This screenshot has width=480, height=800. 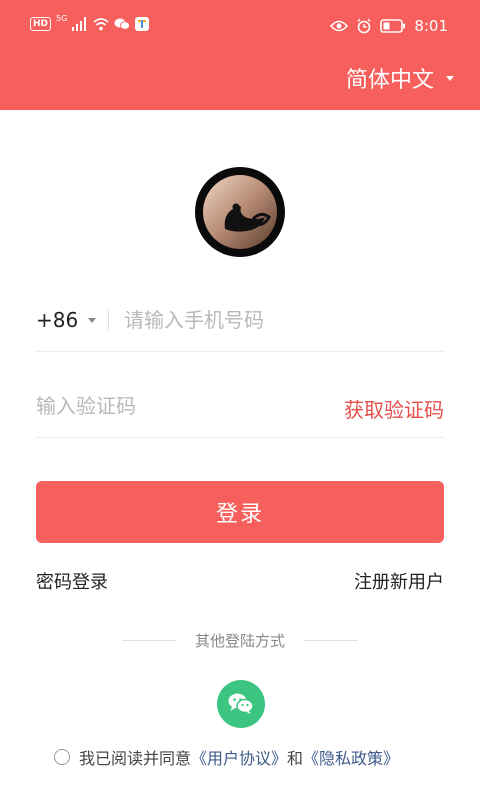 I want to click on signal-icon, so click(x=79, y=24).